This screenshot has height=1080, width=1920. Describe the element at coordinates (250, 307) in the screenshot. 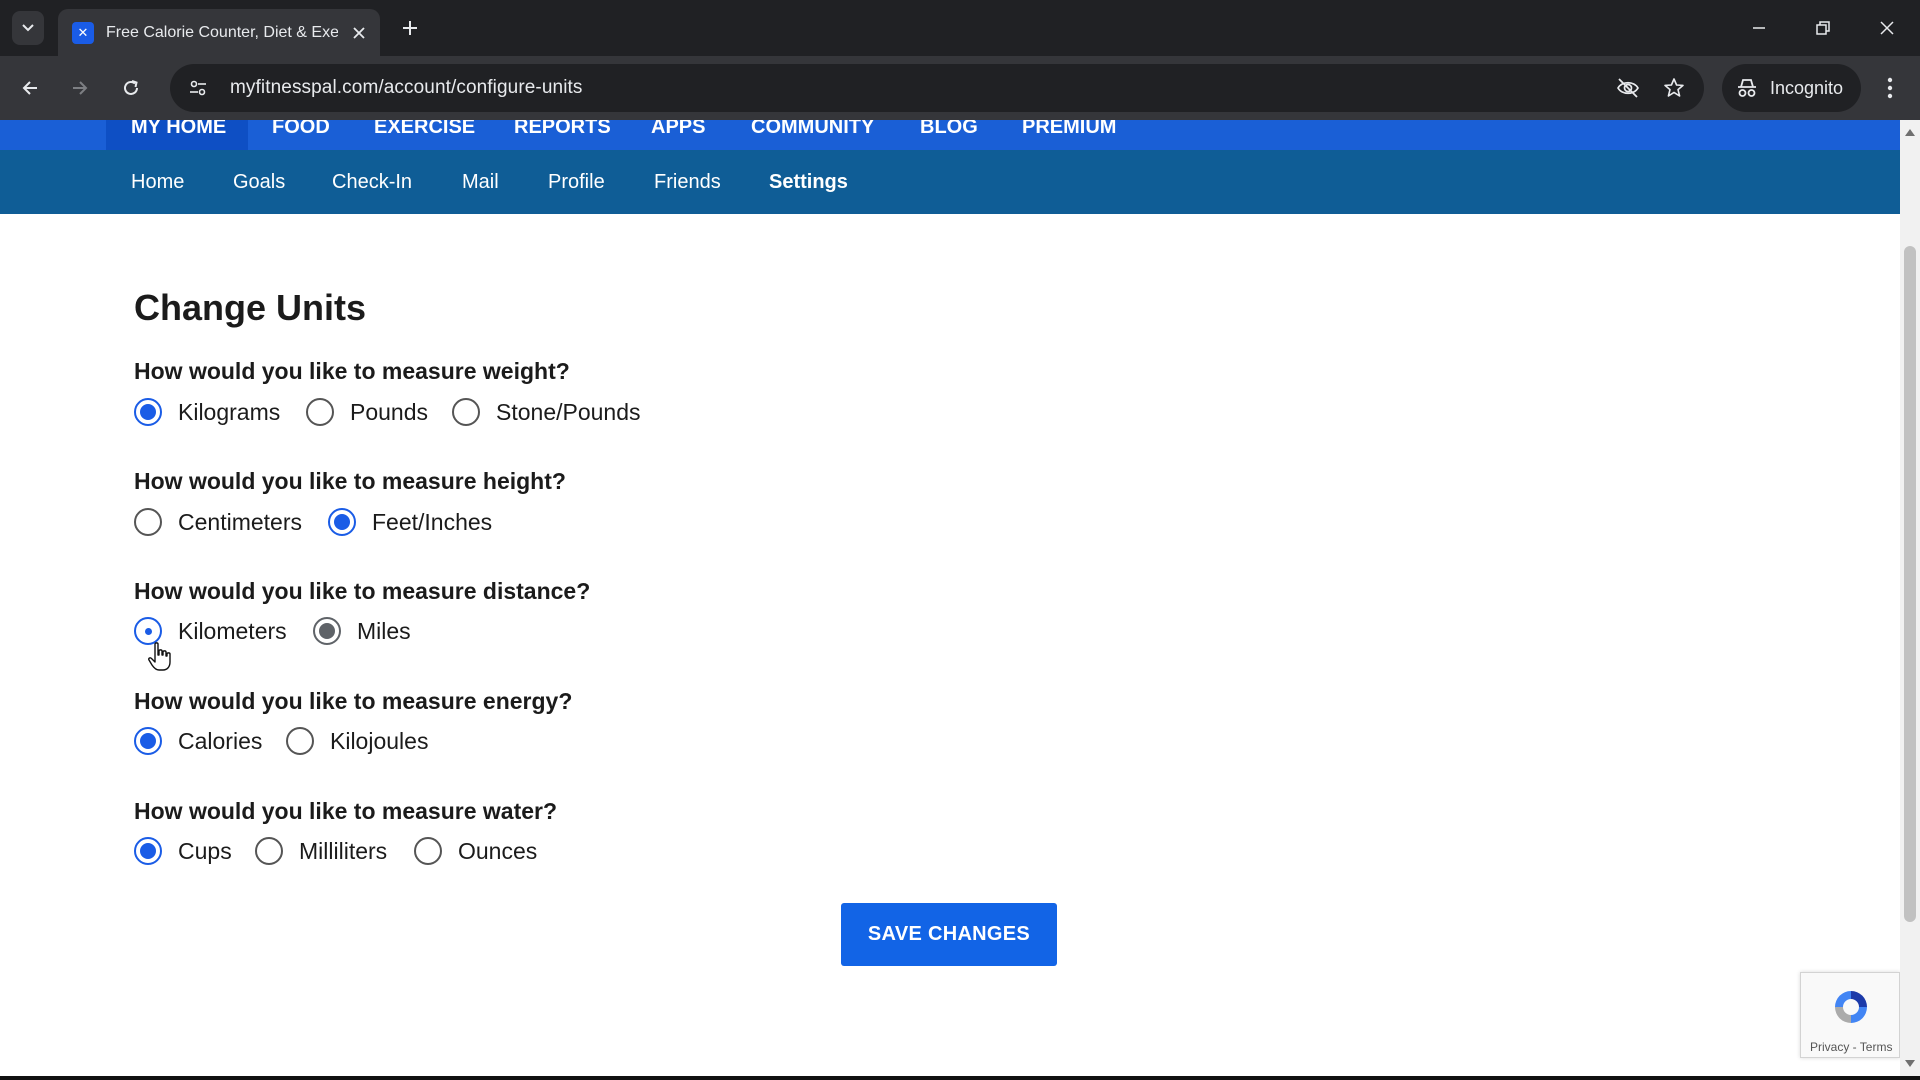

I see `page-title: Change Units` at that location.